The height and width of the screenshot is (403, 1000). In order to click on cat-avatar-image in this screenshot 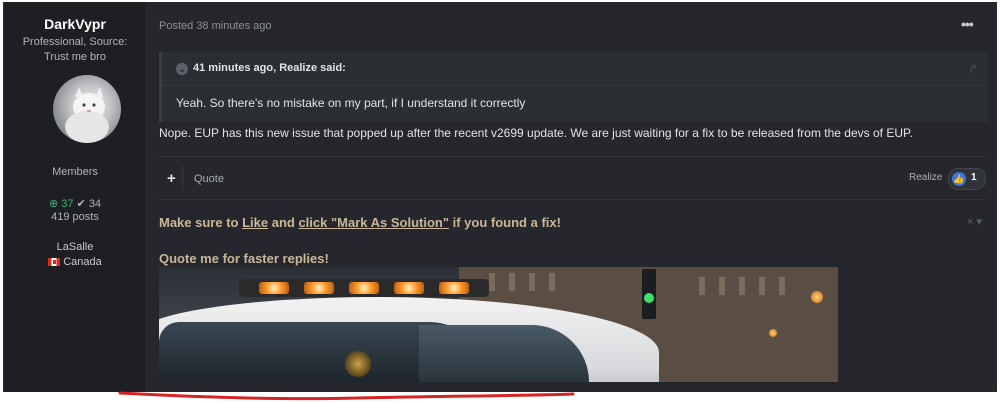, I will do `click(87, 115)`.